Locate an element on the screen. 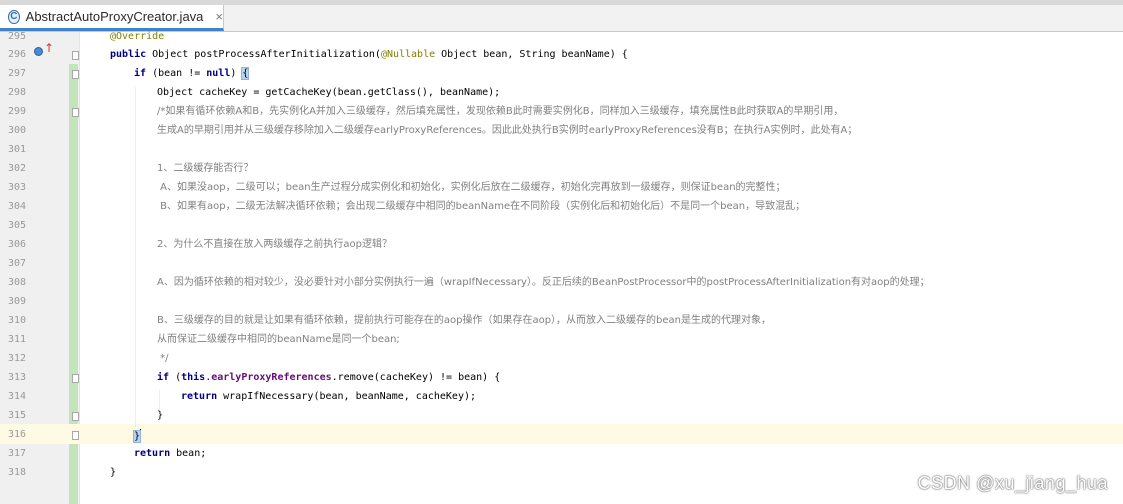 Image resolution: width=1123 pixels, height=504 pixels. class-icon: C is located at coordinates (14, 16).